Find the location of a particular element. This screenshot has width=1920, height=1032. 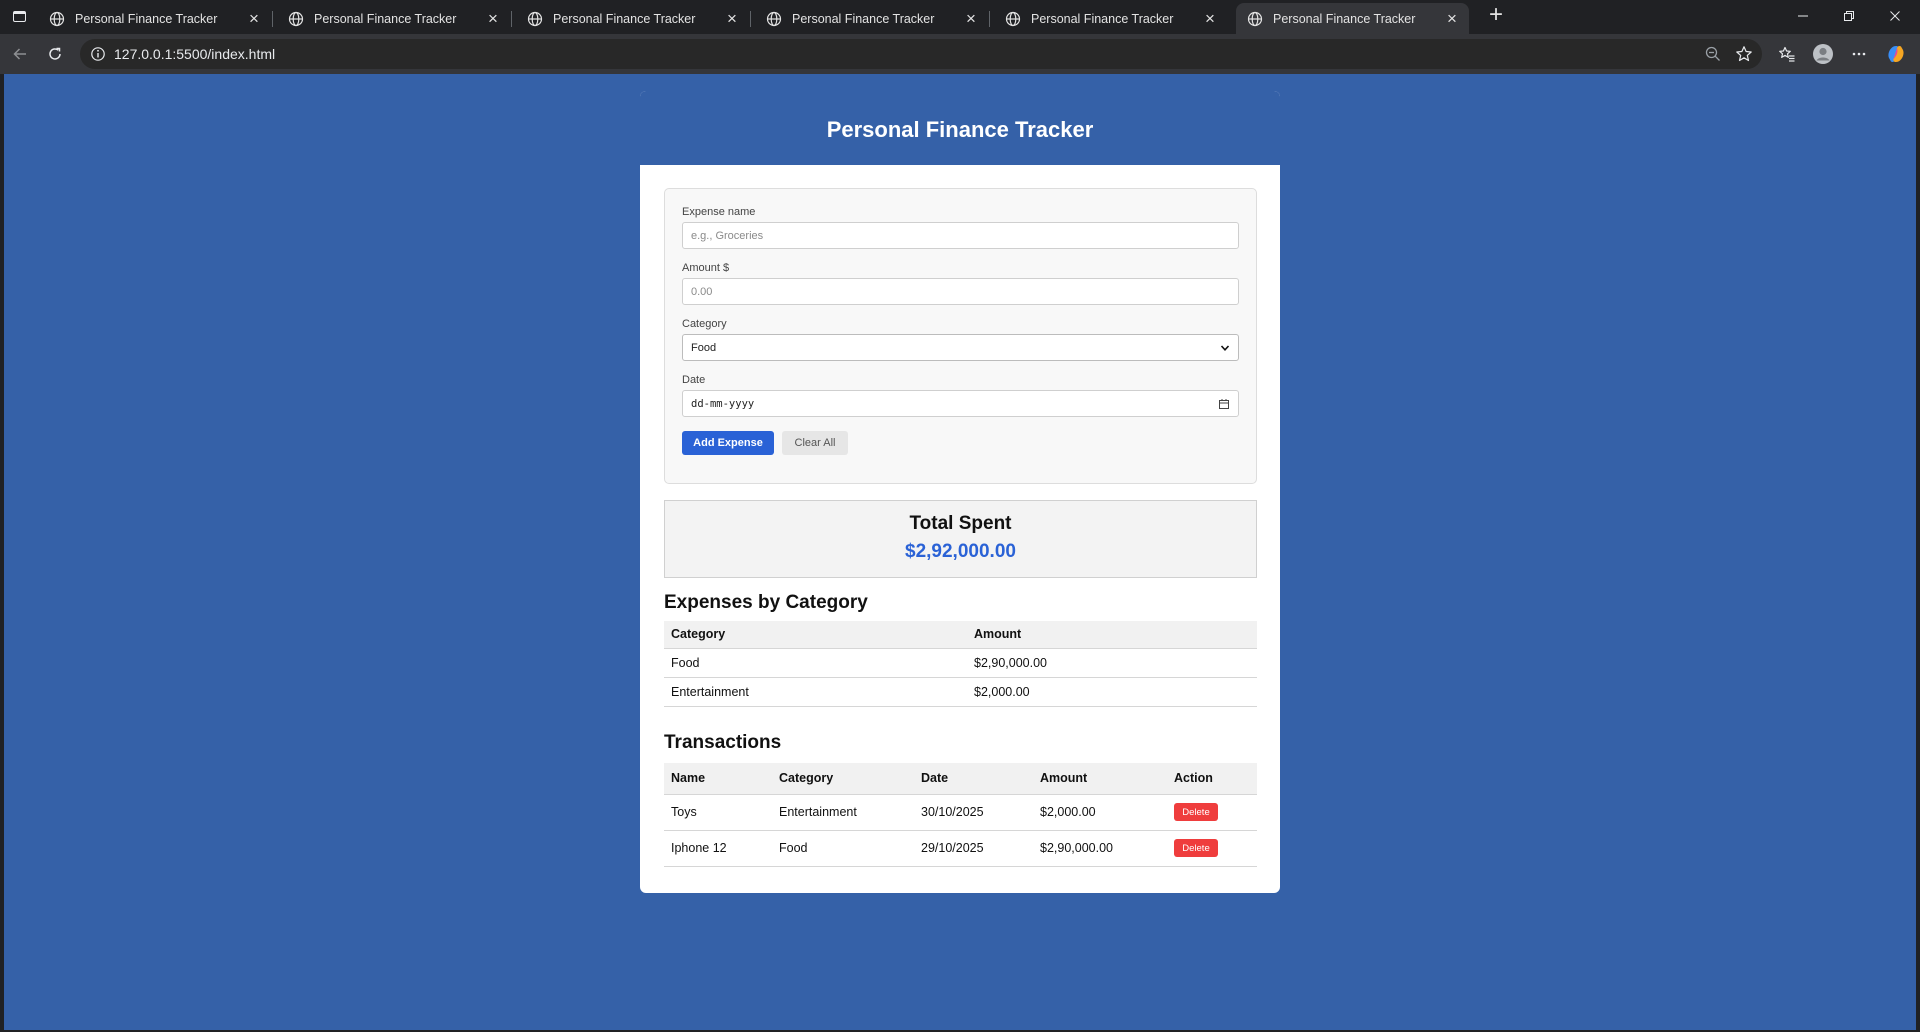

transactions-section-title: Transactions is located at coordinates (723, 742).